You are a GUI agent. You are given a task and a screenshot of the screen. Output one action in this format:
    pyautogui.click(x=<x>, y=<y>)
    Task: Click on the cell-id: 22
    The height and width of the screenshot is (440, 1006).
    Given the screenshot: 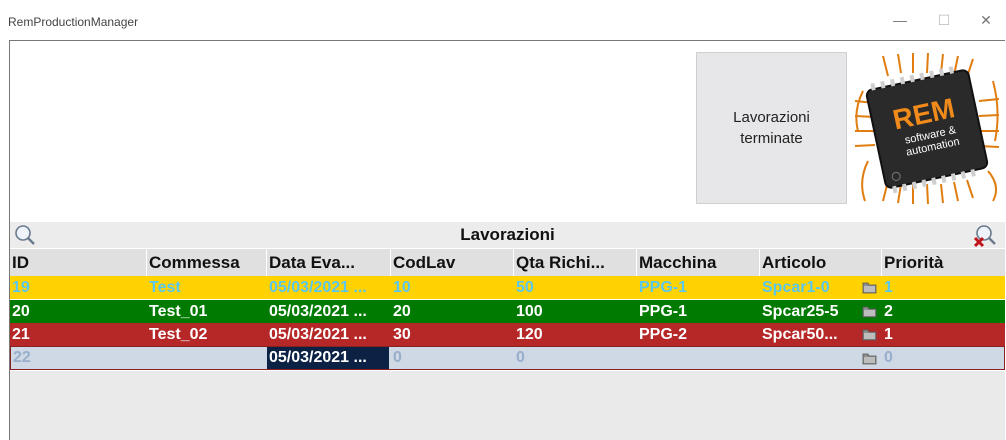 What is the action you would take?
    pyautogui.click(x=79, y=358)
    